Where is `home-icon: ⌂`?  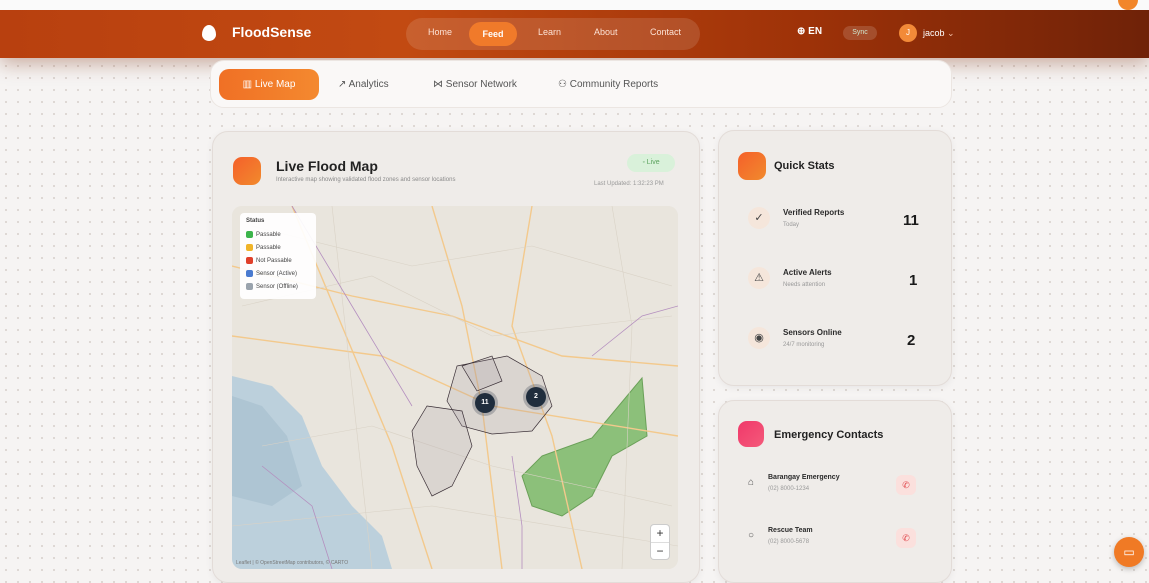
home-icon: ⌂ is located at coordinates (751, 482).